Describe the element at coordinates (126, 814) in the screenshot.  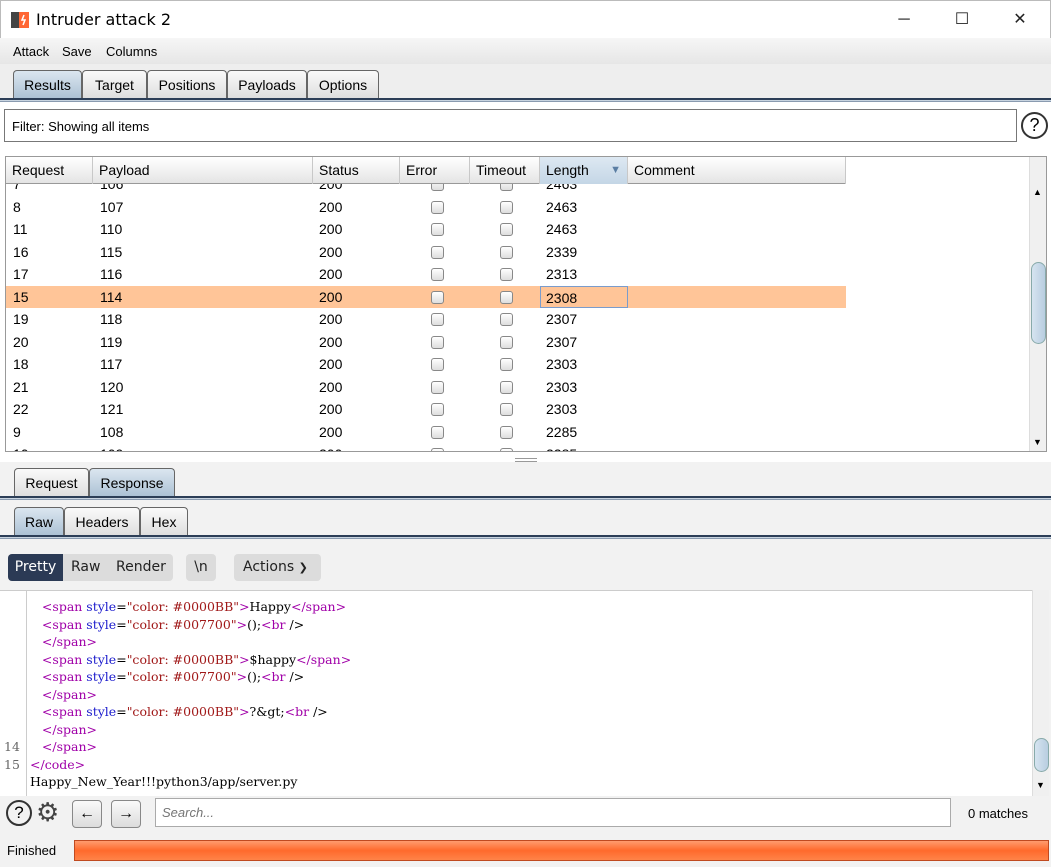
I see `next-match-button: →` at that location.